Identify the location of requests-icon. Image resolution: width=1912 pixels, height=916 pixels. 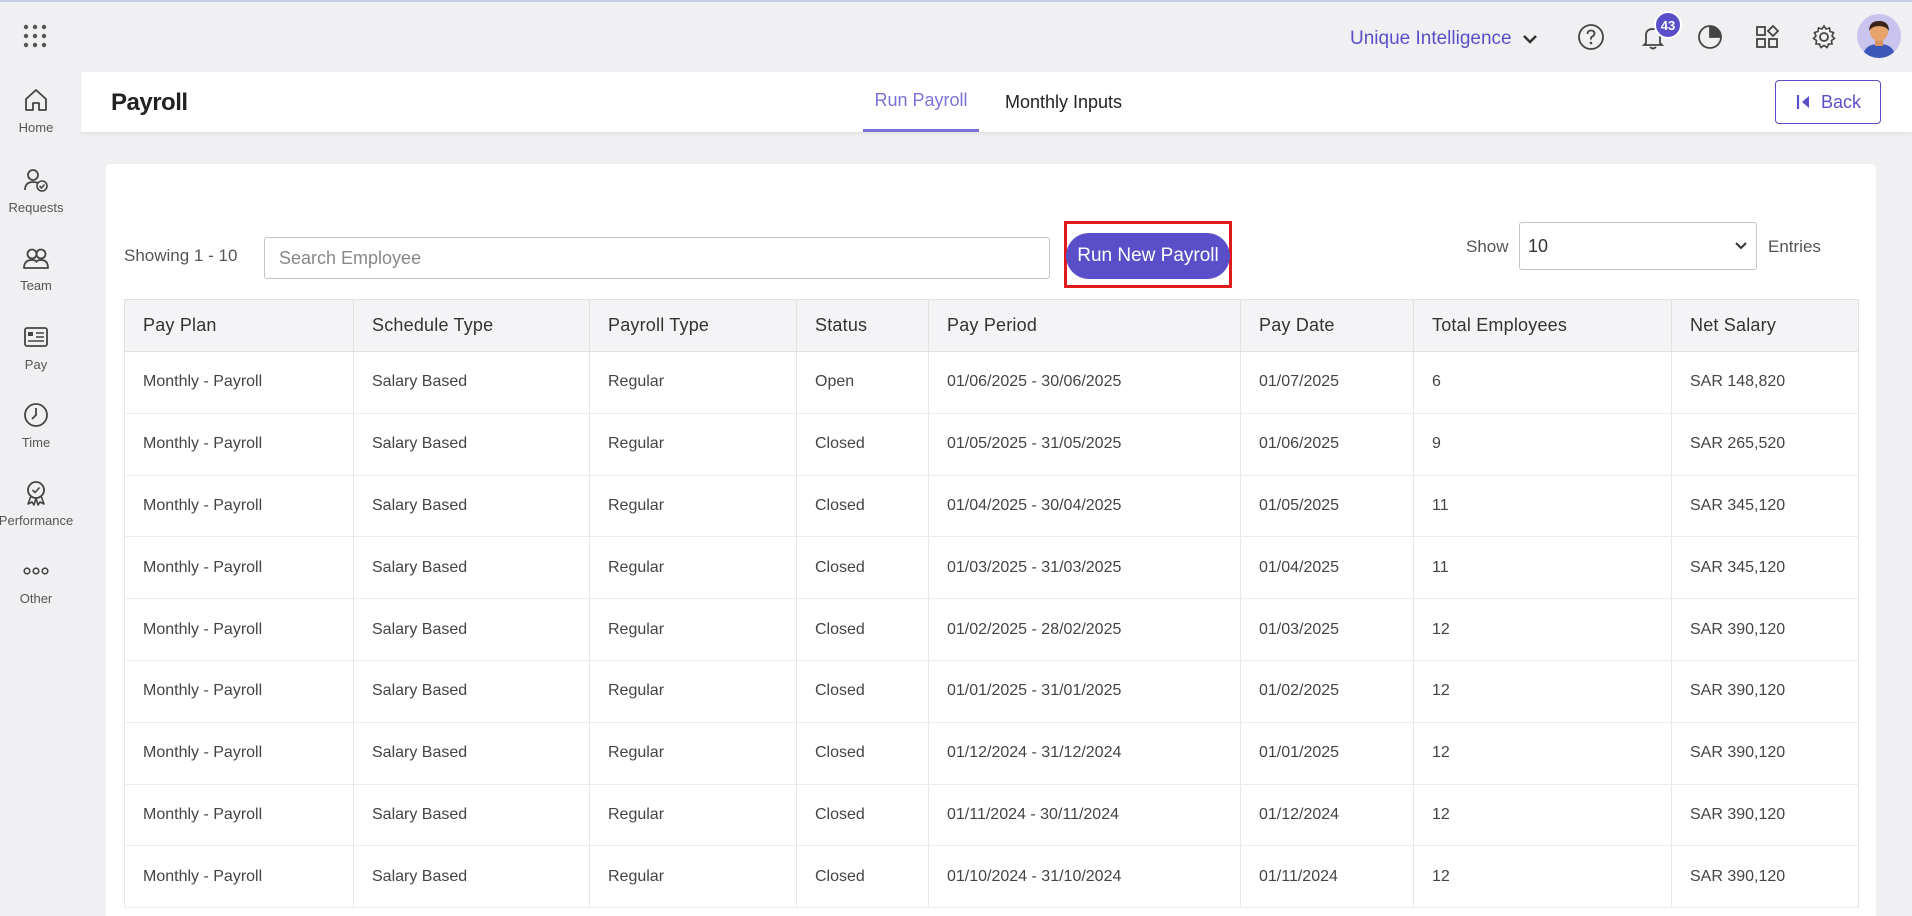
(36, 180).